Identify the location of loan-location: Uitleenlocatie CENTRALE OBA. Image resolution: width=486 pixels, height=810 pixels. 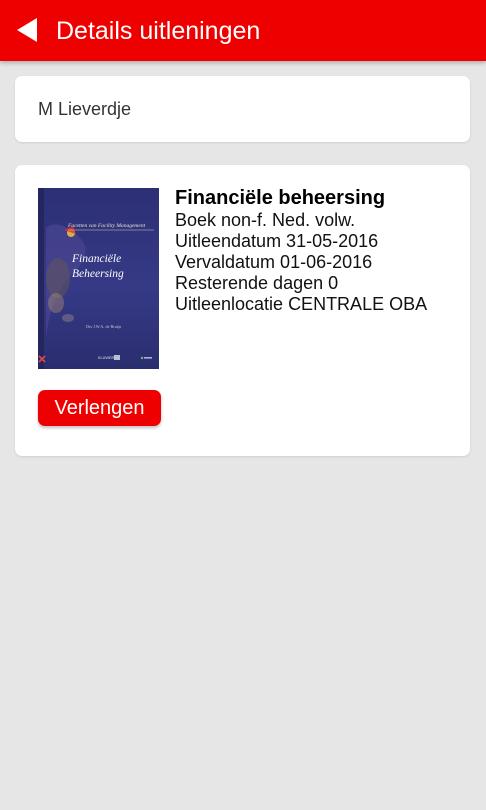
(301, 304).